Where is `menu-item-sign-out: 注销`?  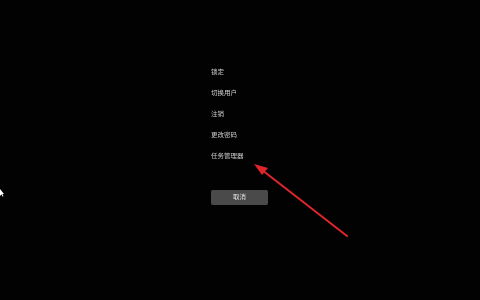
menu-item-sign-out: 注销 is located at coordinates (227, 114).